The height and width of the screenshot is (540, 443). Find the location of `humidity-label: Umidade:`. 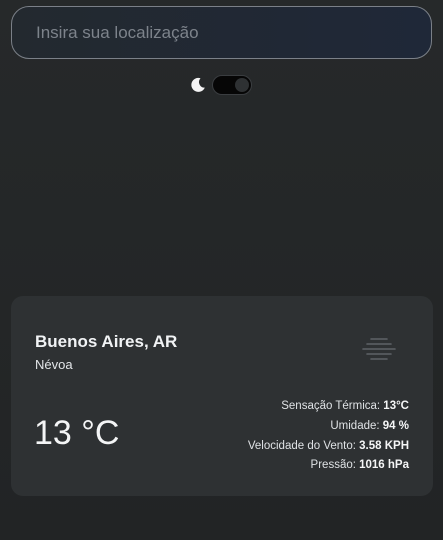

humidity-label: Umidade: is located at coordinates (356, 425).